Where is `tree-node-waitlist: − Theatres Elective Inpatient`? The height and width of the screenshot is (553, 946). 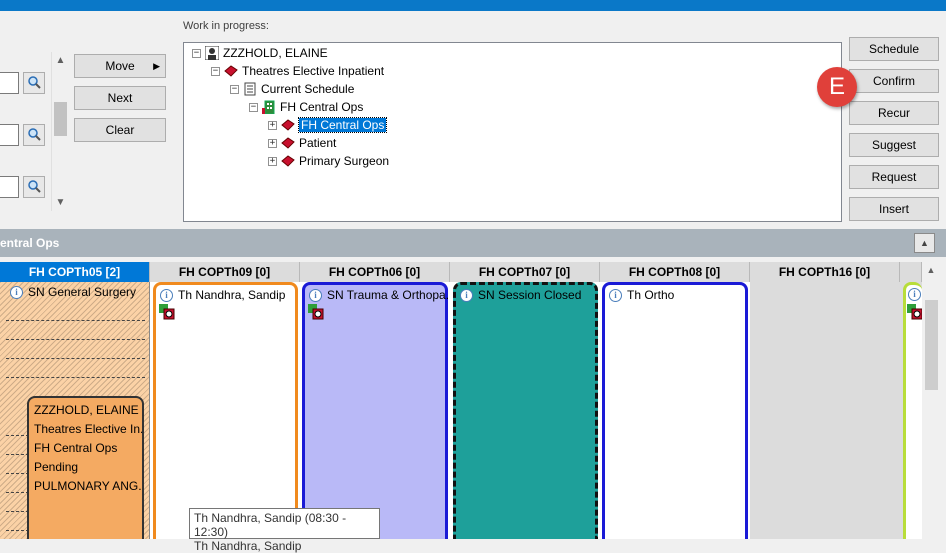 tree-node-waitlist: − Theatres Elective Inpatient is located at coordinates (297, 71).